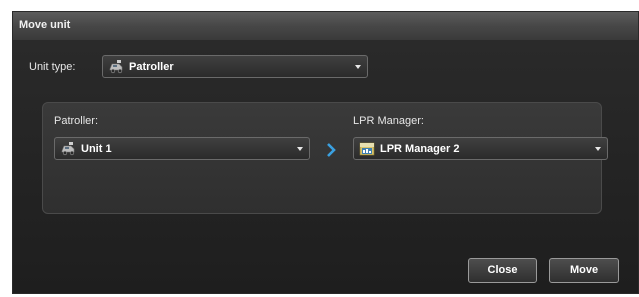 Image resolution: width=639 pixels, height=297 pixels. What do you see at coordinates (502, 270) in the screenshot?
I see `close-button: Close` at bounding box center [502, 270].